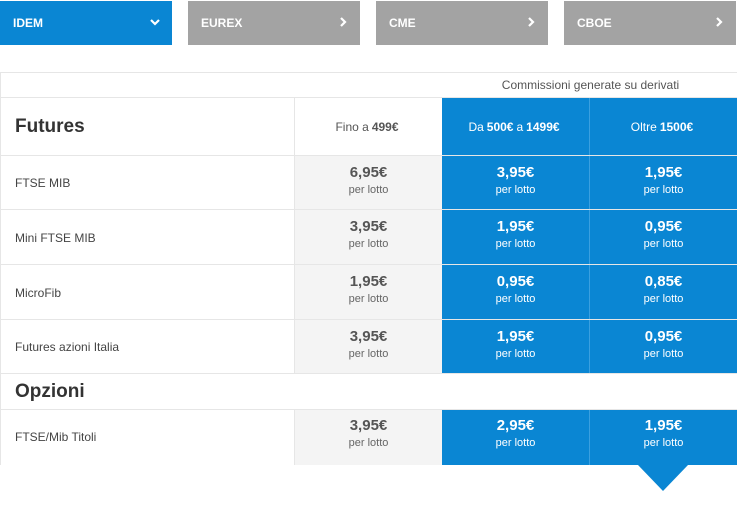 This screenshot has width=737, height=505. I want to click on opzioni-header-row: Opzioni, so click(368, 392).